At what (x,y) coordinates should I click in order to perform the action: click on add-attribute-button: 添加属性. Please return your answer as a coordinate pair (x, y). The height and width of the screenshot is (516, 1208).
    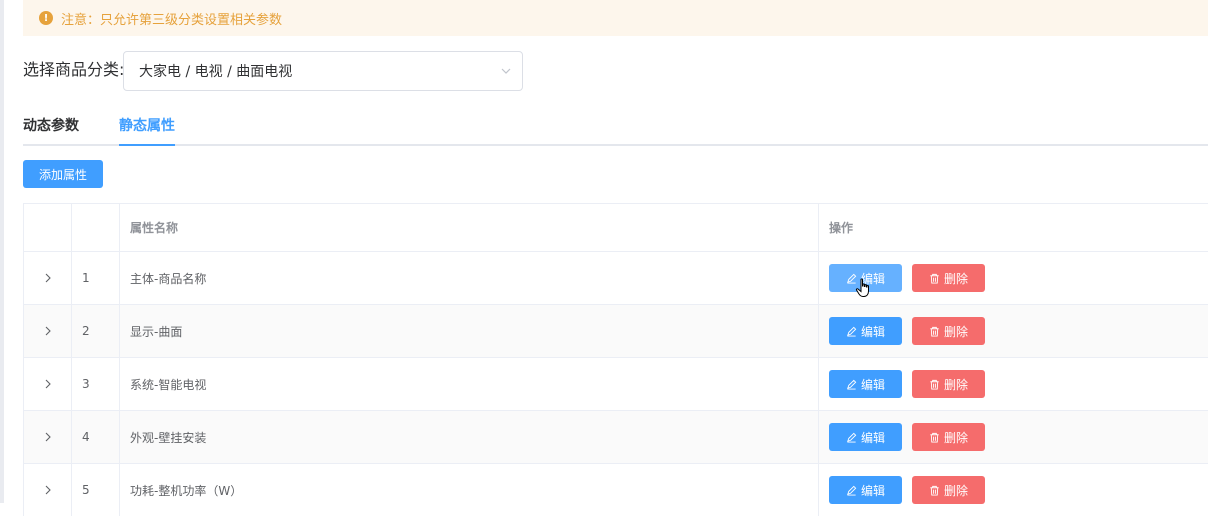
    Looking at the image, I should click on (63, 174).